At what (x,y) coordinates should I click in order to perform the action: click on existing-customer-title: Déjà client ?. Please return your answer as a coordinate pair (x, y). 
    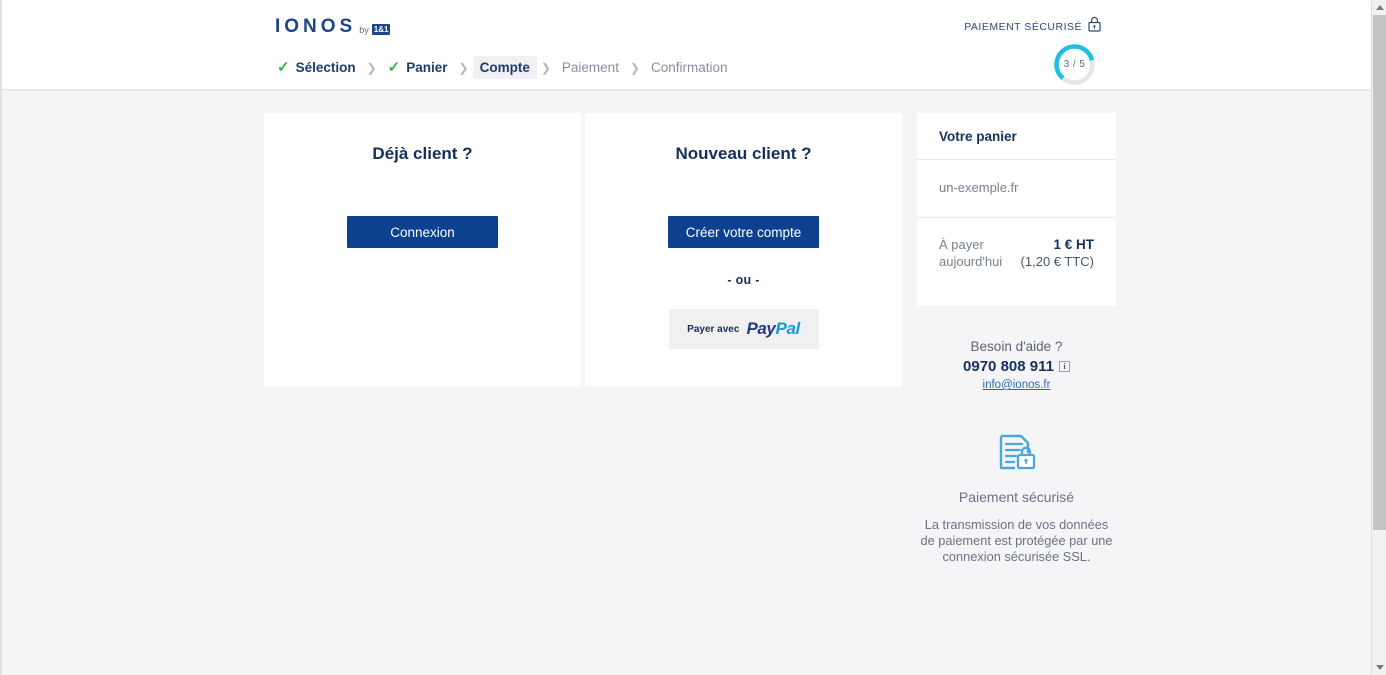
    Looking at the image, I should click on (422, 153).